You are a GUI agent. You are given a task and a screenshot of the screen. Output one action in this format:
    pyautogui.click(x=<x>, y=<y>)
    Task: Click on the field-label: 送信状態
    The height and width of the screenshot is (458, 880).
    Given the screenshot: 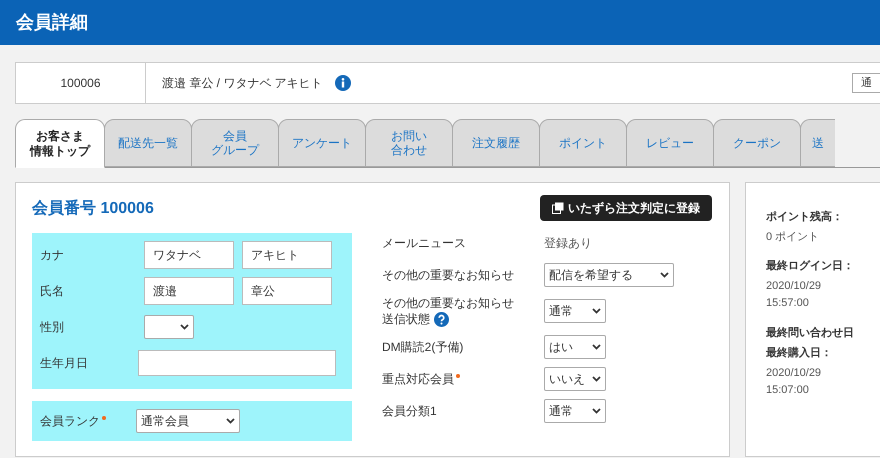 What is the action you would take?
    pyautogui.click(x=406, y=319)
    